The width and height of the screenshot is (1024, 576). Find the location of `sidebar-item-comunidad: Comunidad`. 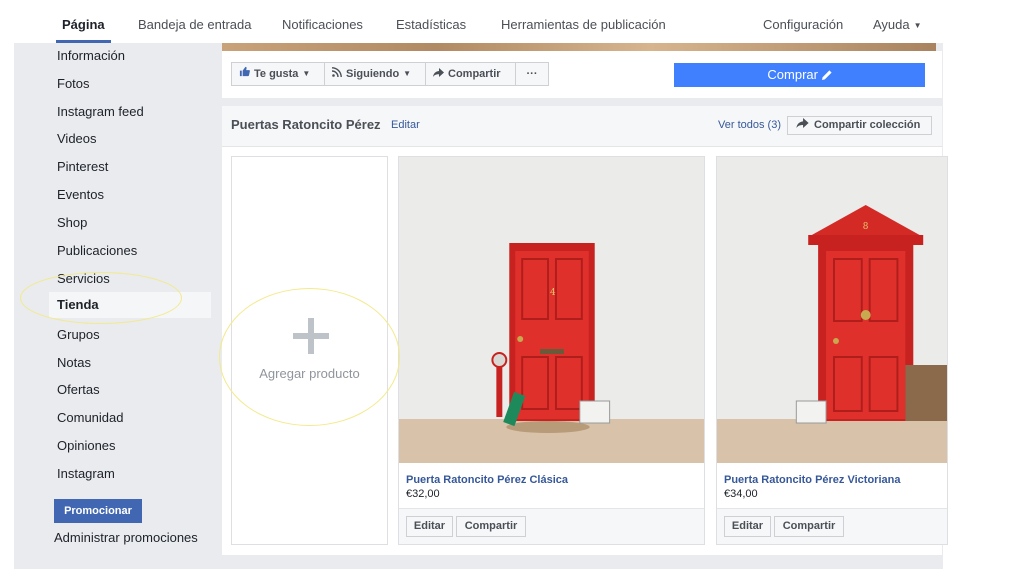

sidebar-item-comunidad: Comunidad is located at coordinates (90, 417).